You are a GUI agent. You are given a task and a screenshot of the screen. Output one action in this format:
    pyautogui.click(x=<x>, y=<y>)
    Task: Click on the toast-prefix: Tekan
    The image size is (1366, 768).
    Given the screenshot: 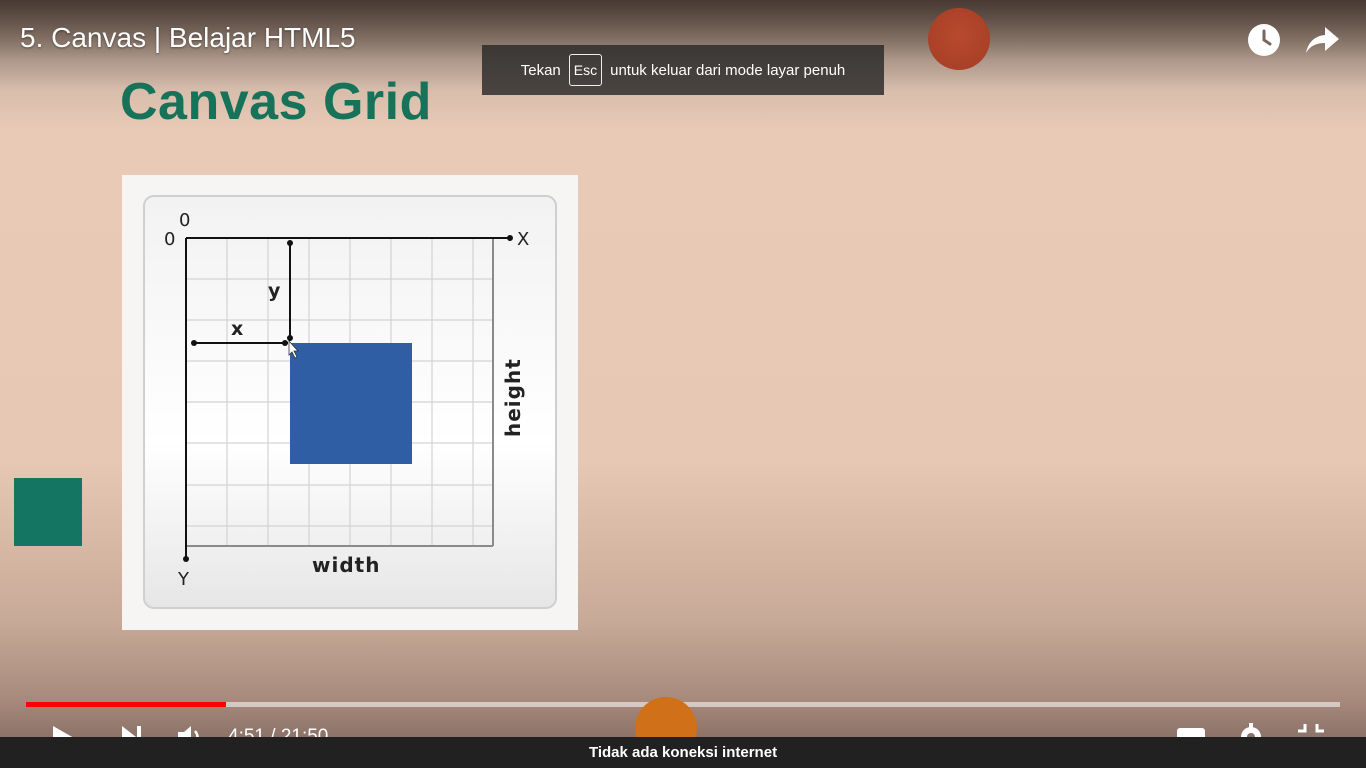 What is the action you would take?
    pyautogui.click(x=540, y=70)
    